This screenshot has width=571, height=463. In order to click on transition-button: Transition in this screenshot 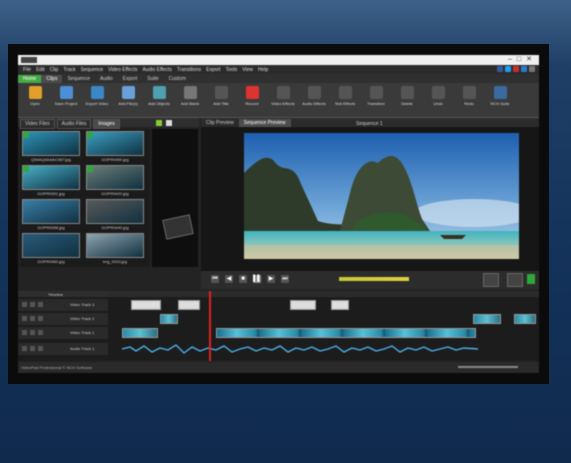, I will do `click(376, 100)`.